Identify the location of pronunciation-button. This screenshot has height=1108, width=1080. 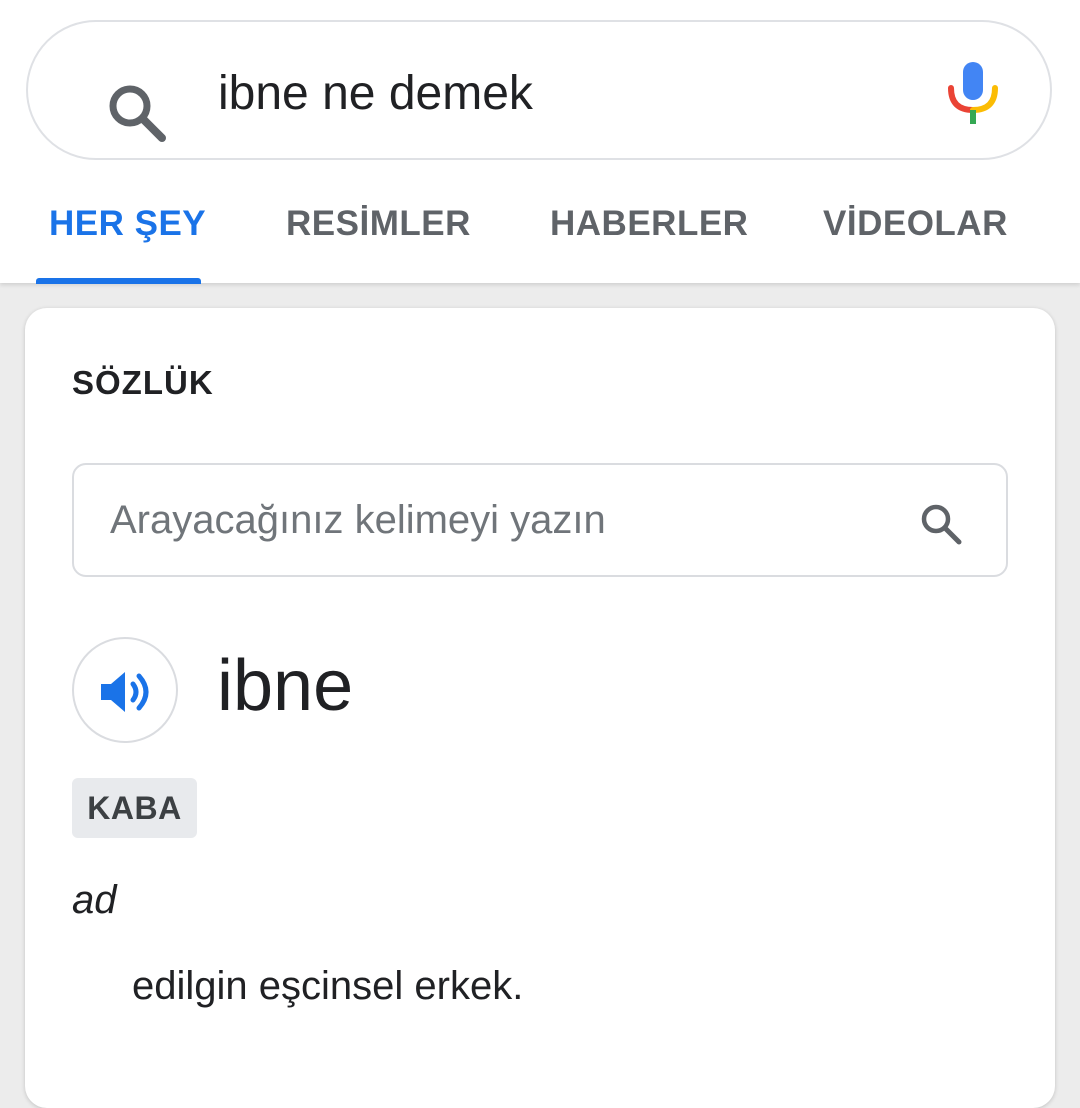
(125, 690).